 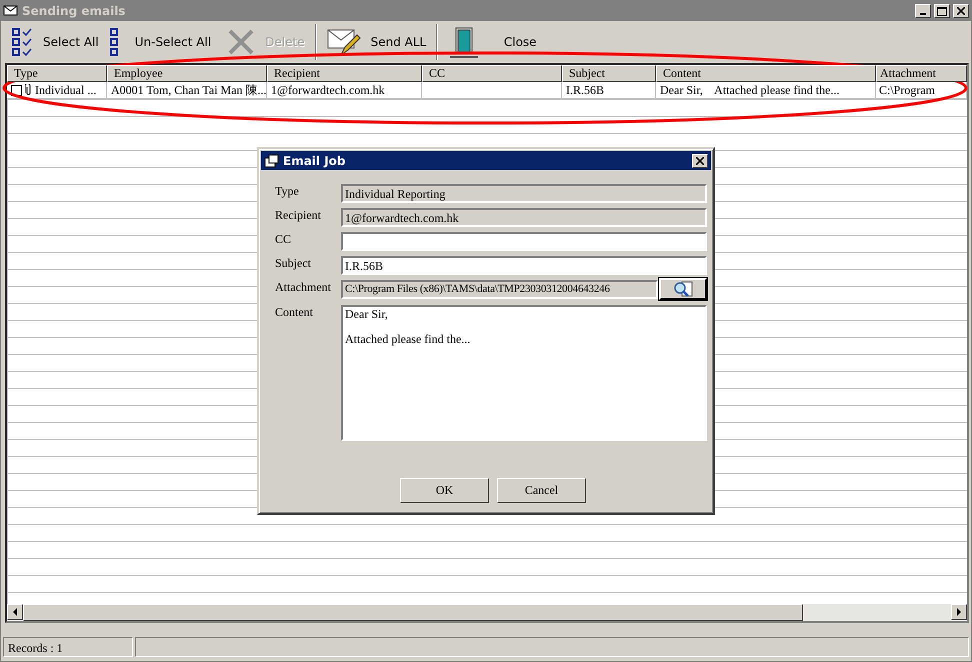 I want to click on checkbox, so click(x=16, y=90).